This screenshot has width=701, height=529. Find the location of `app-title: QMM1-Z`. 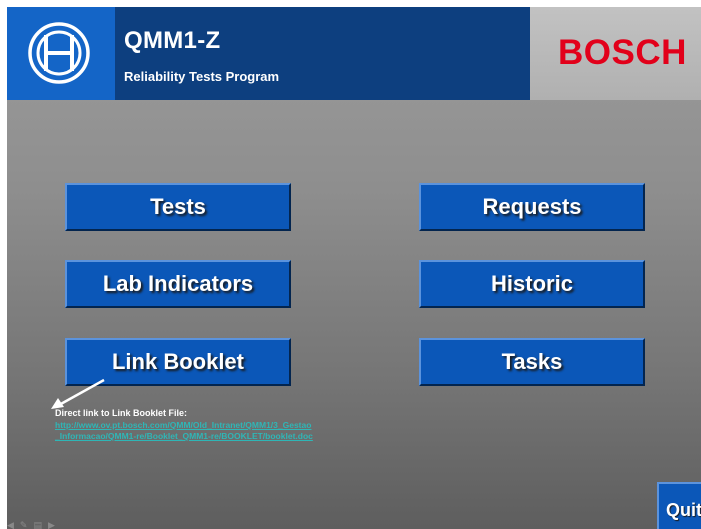

app-title: QMM1-Z is located at coordinates (172, 40).